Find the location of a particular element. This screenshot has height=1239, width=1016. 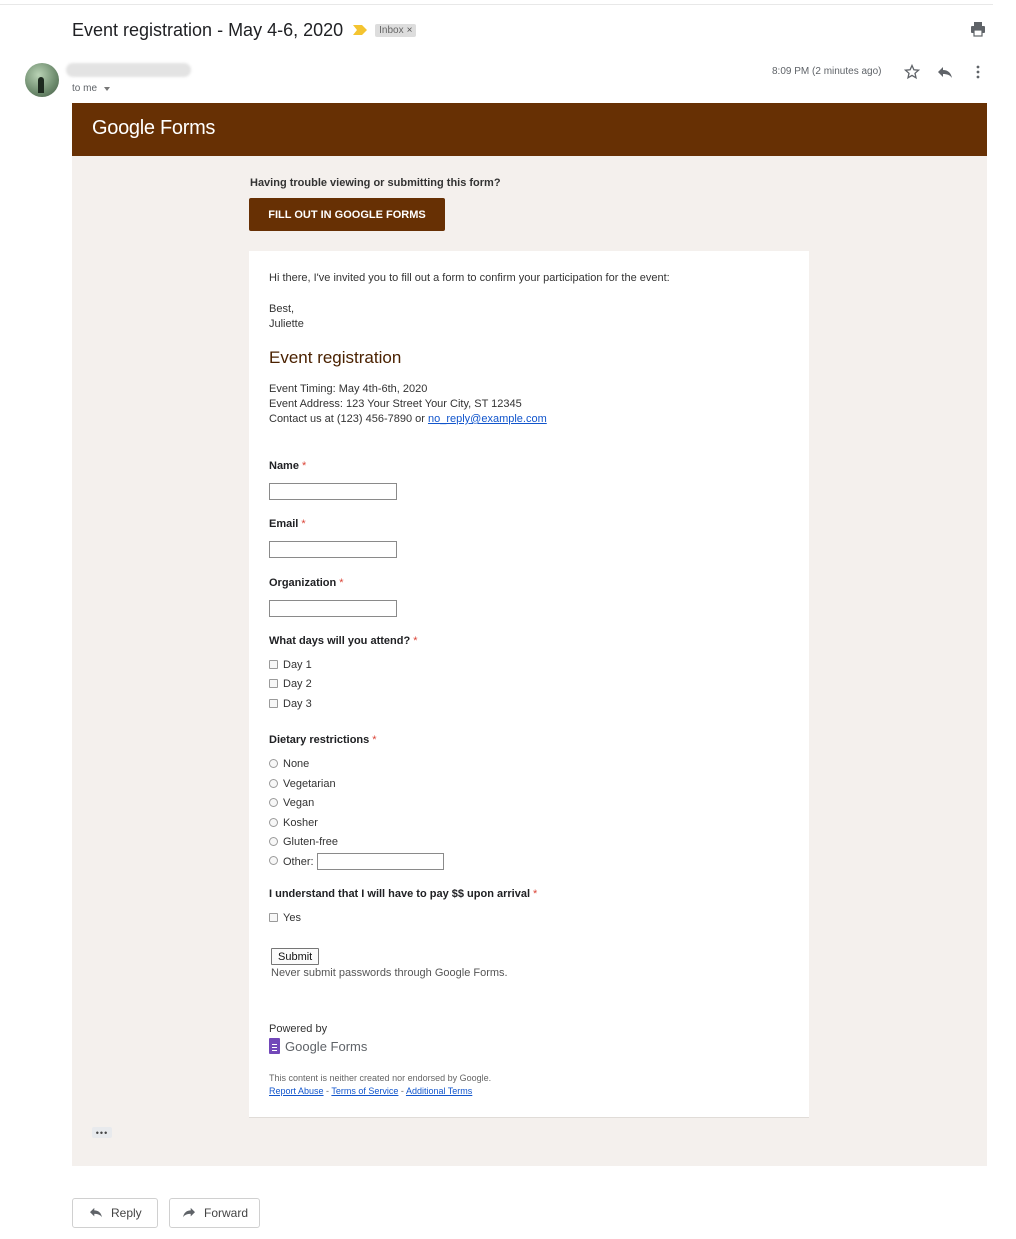

remove-label-icon: × is located at coordinates (410, 30).